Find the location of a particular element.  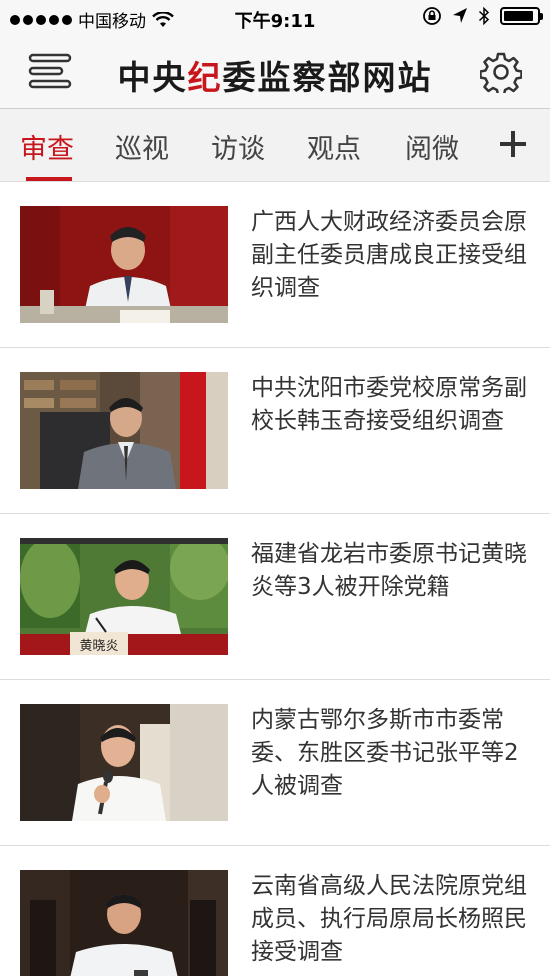

category-tabs: 审查 巡视 访谈 观点 阅微 is located at coordinates (275, 145).